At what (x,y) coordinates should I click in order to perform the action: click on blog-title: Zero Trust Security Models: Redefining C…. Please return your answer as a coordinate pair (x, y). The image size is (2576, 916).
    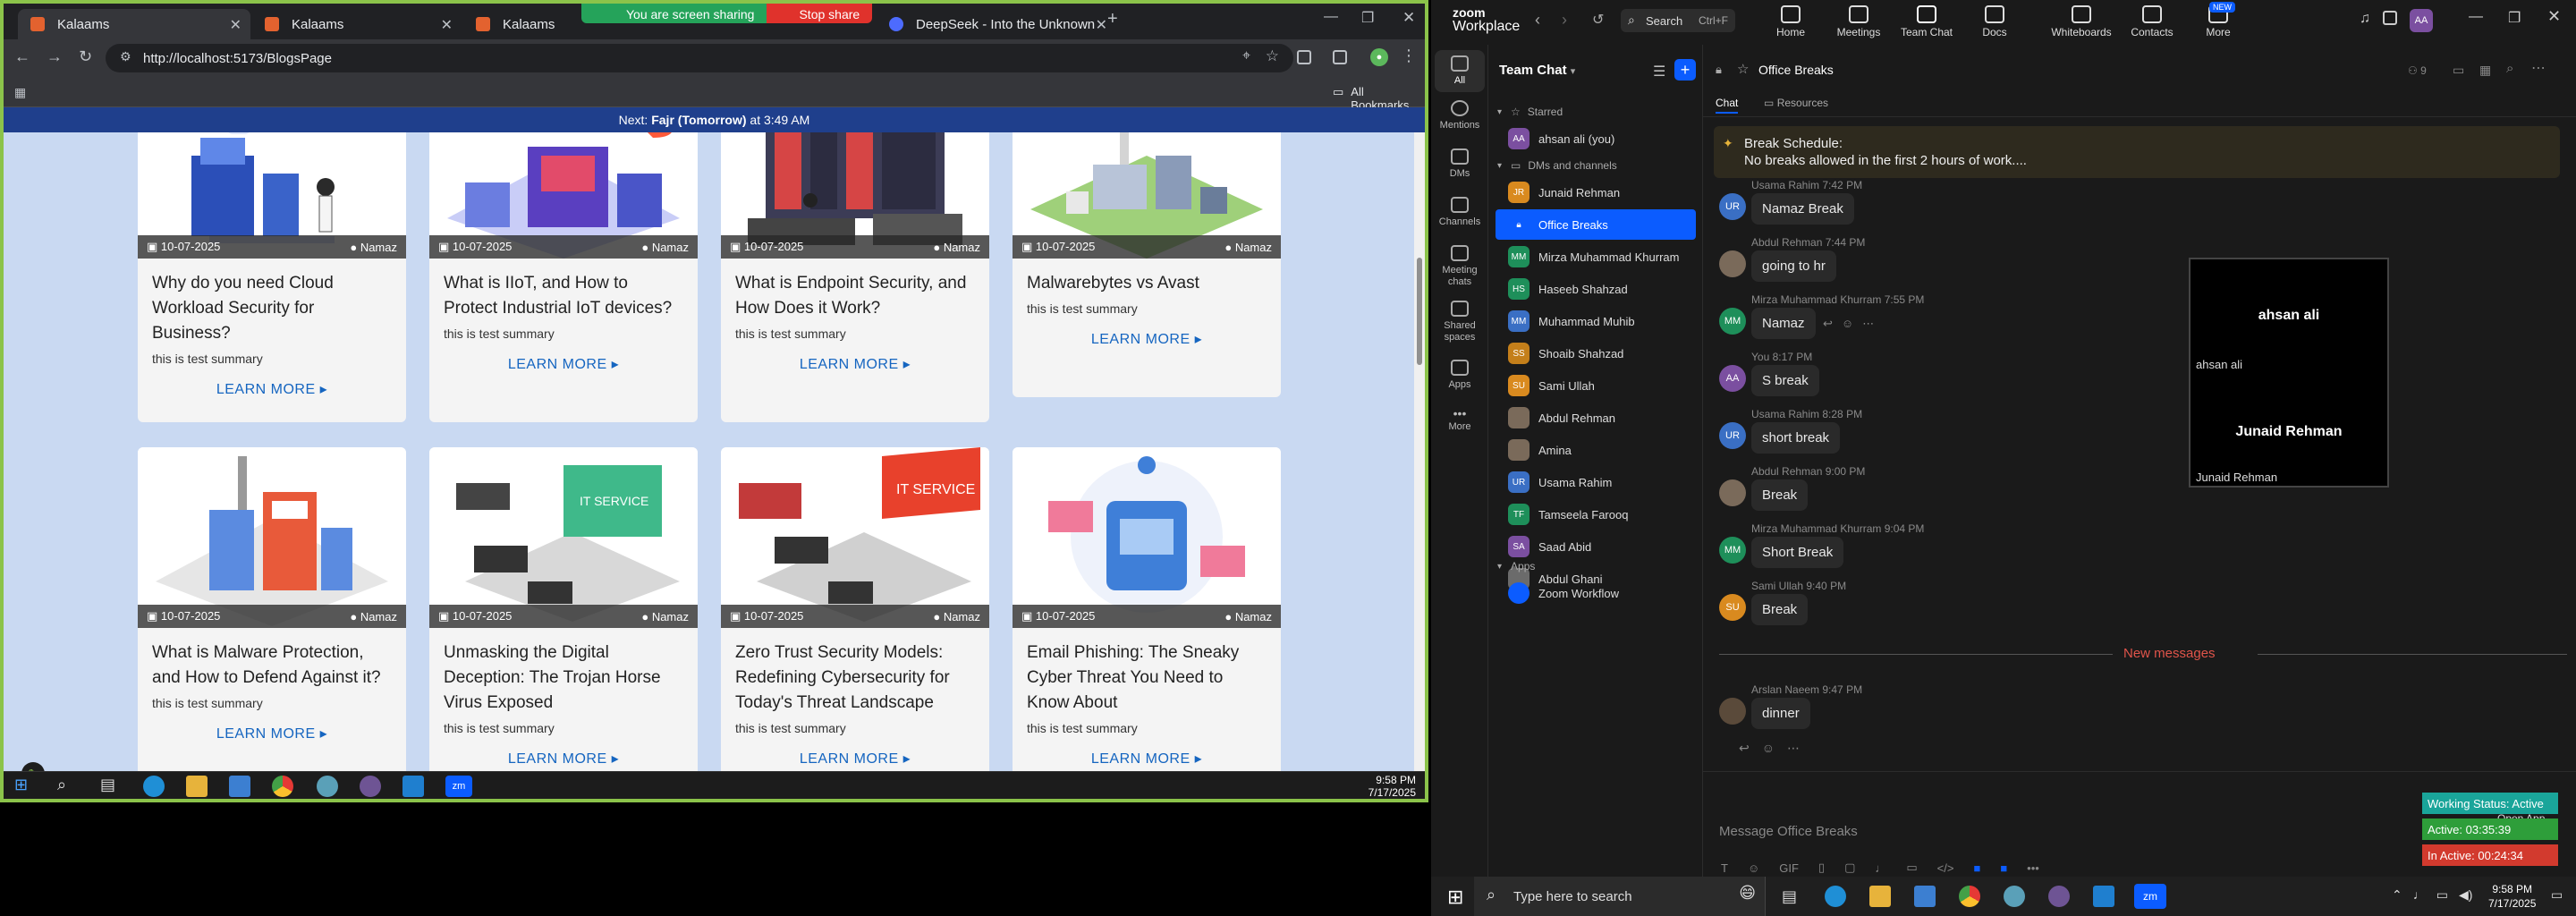
    Looking at the image, I should click on (855, 672).